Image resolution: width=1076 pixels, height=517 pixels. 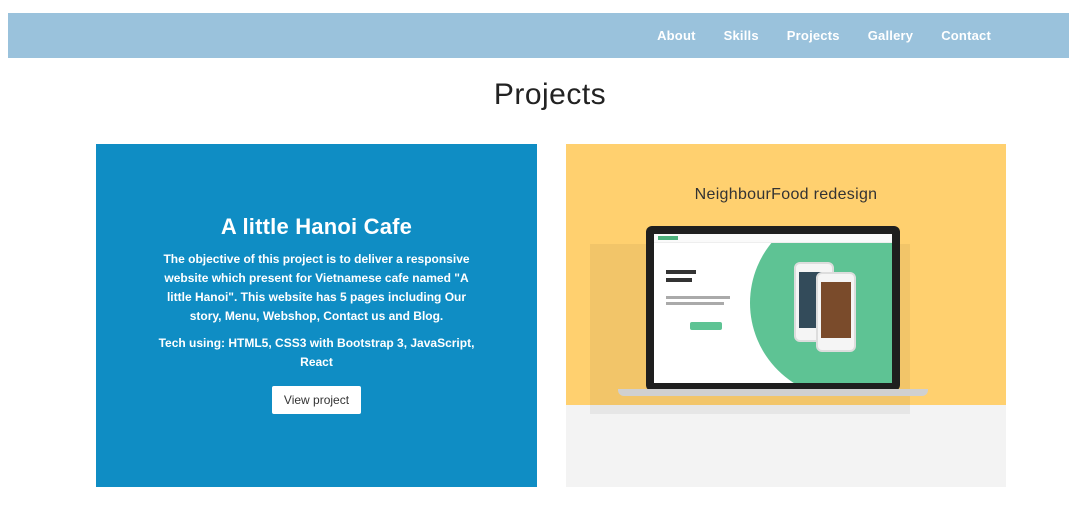 What do you see at coordinates (773, 238) in the screenshot?
I see `preview-header` at bounding box center [773, 238].